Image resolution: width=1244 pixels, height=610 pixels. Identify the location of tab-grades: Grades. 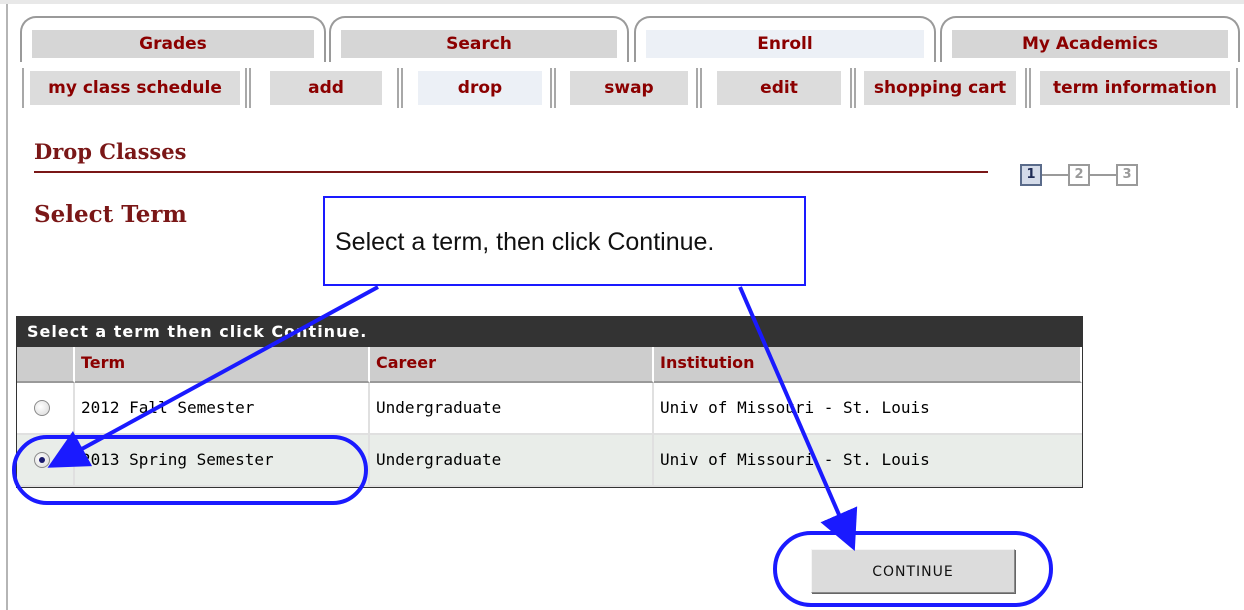
(173, 39).